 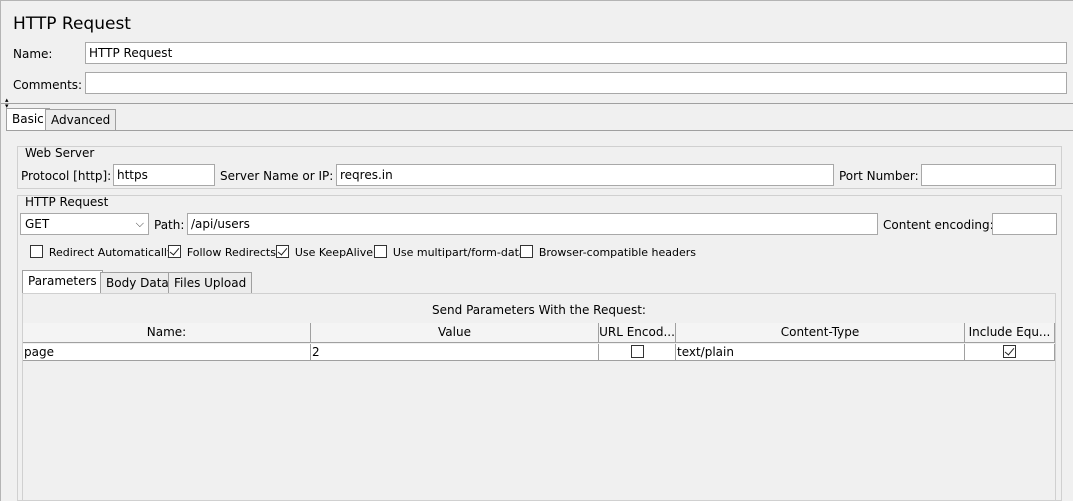 I want to click on redirect-automatically-checkbox, so click(x=36, y=251).